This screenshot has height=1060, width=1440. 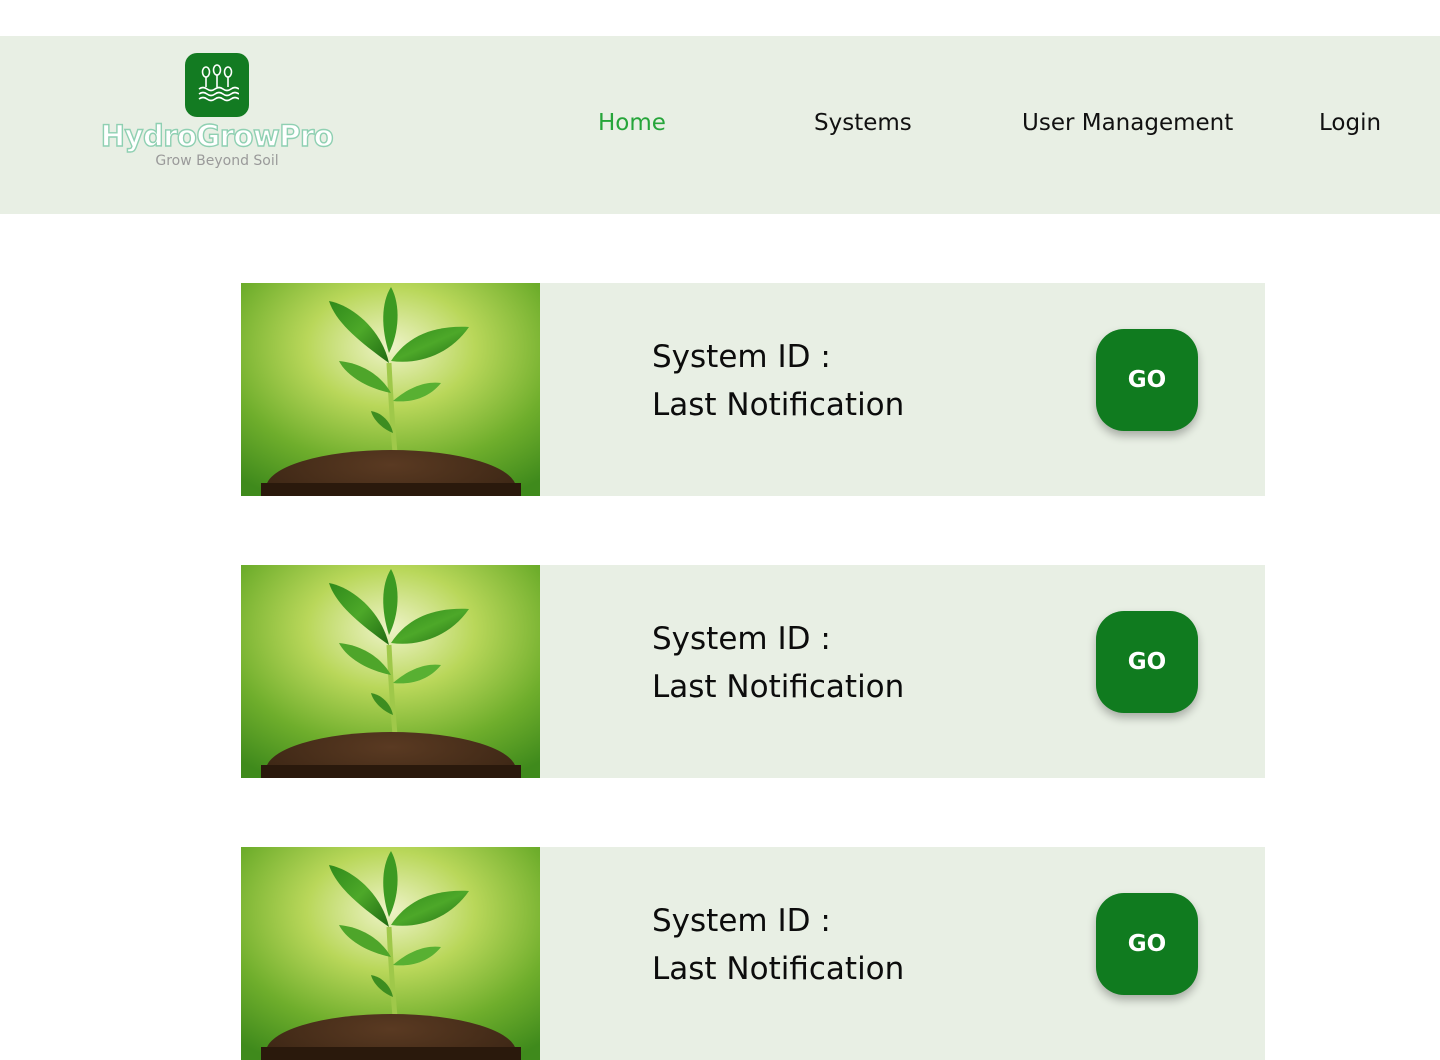 What do you see at coordinates (863, 123) in the screenshot?
I see `nav-systems: Systems` at bounding box center [863, 123].